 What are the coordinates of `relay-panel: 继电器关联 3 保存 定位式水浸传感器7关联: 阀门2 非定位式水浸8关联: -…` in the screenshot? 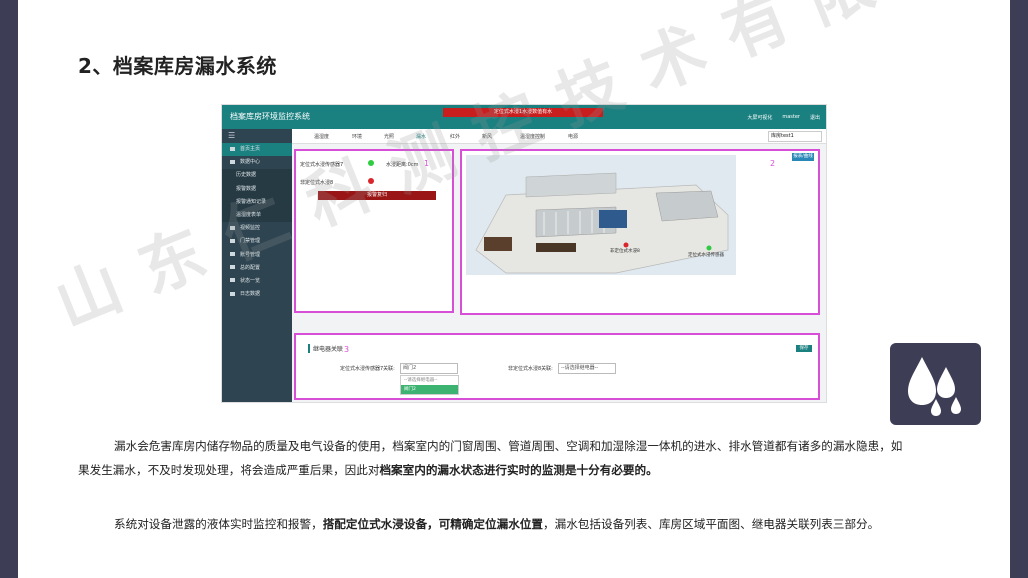 It's located at (557, 366).